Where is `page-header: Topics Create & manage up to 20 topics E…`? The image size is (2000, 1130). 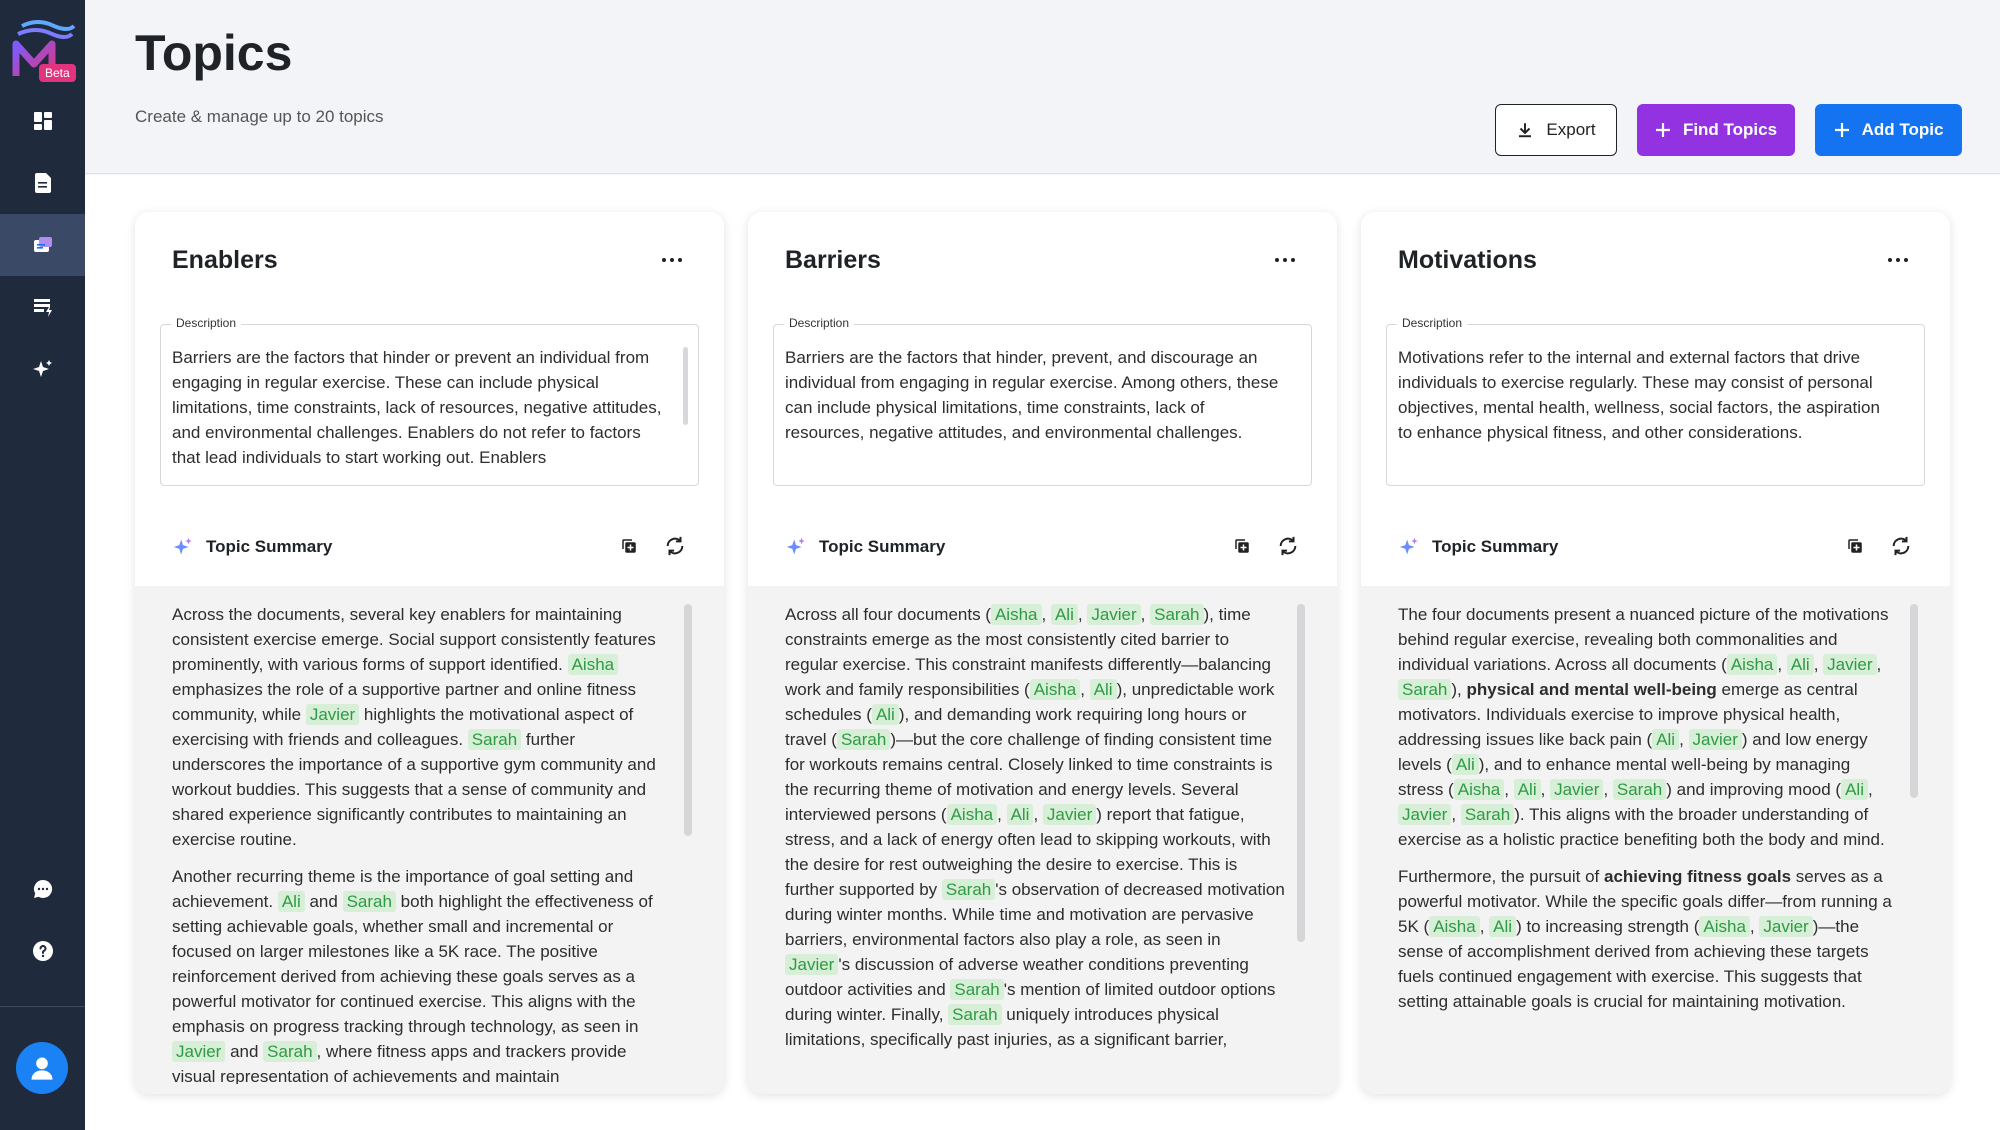
page-header: Topics Create & manage up to 20 topics E… is located at coordinates (1042, 87).